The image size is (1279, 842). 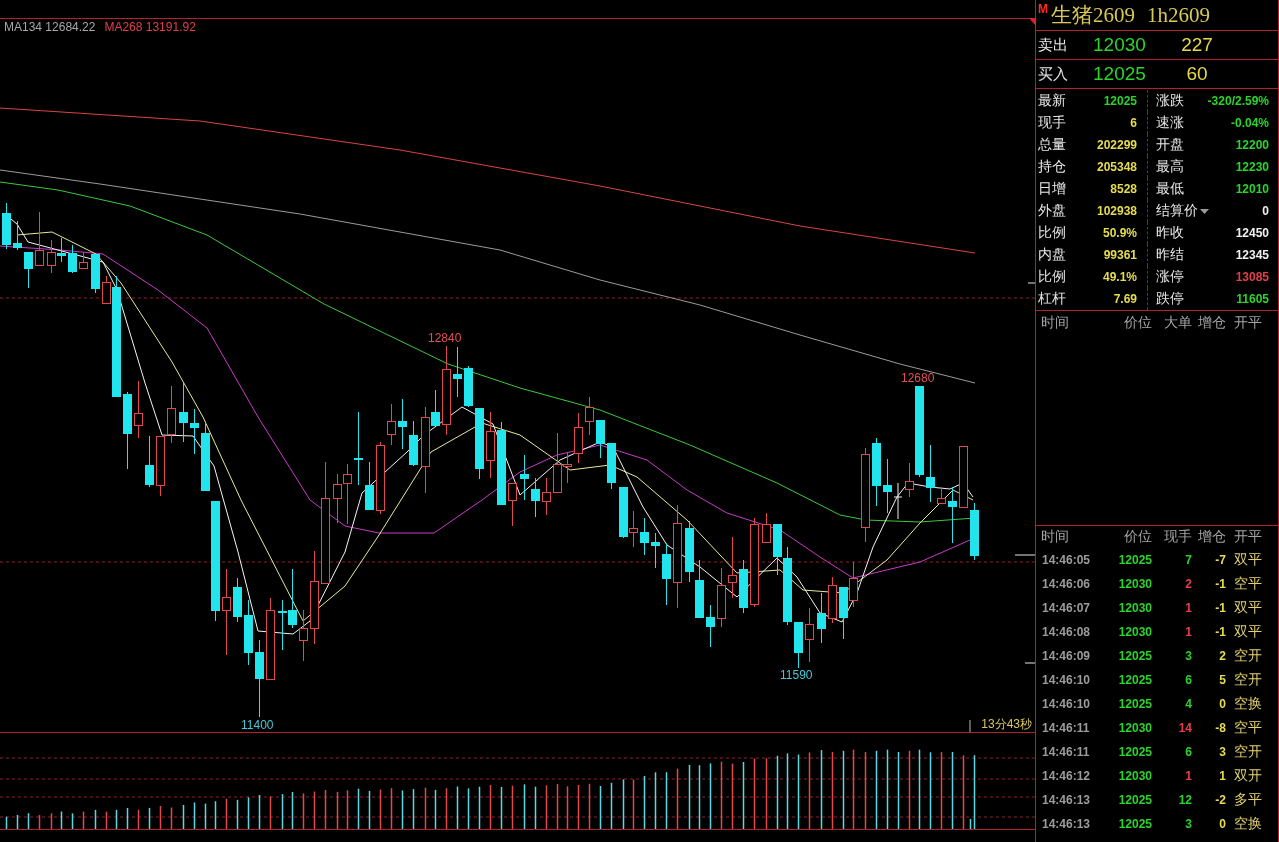 I want to click on stat-value: -0.04%, so click(x=1249, y=123).